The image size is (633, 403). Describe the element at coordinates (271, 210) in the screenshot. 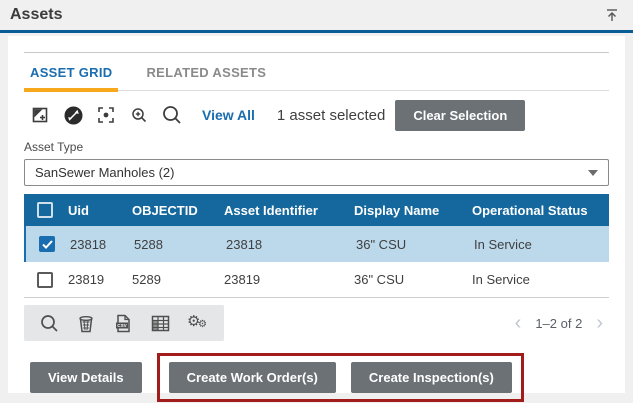

I see `column-header-asset-identifier: Asset Identifier` at that location.